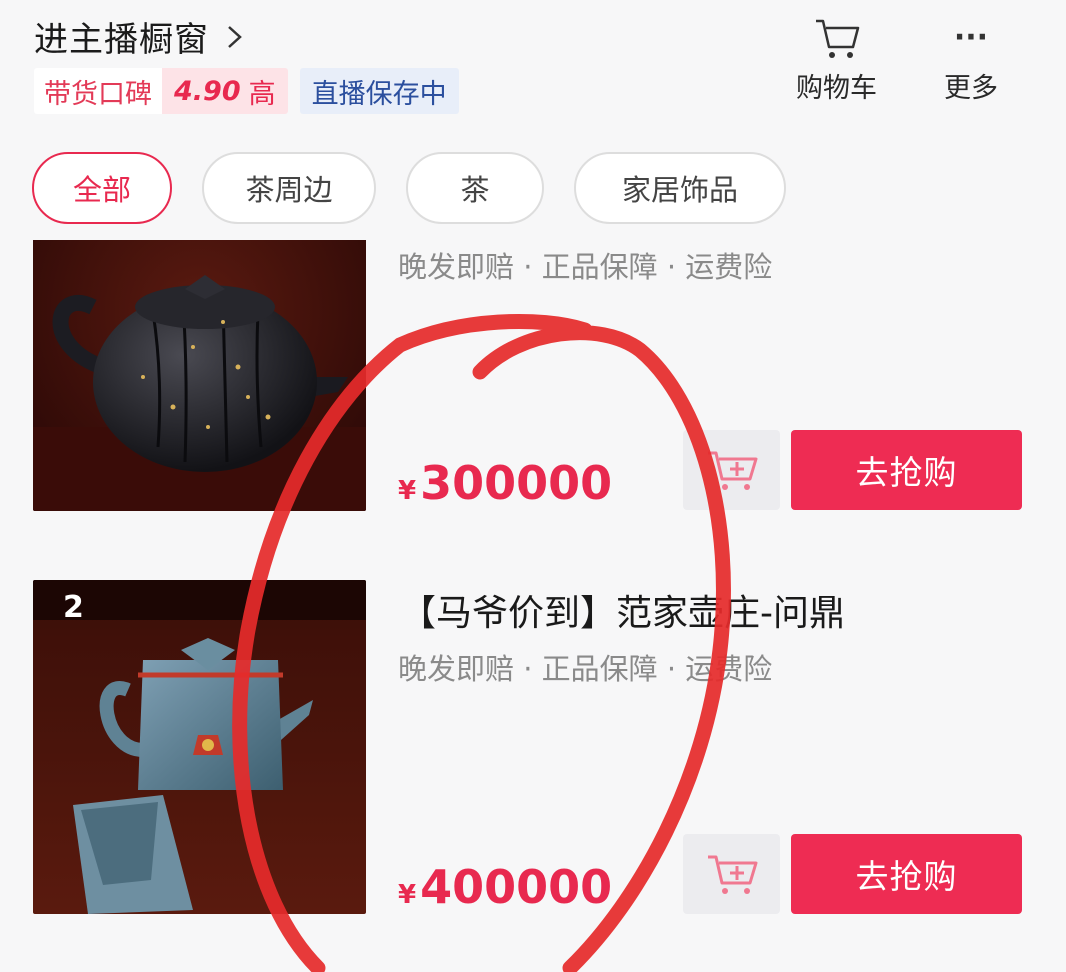  I want to click on product-1-add-to-cart-button, so click(731, 470).